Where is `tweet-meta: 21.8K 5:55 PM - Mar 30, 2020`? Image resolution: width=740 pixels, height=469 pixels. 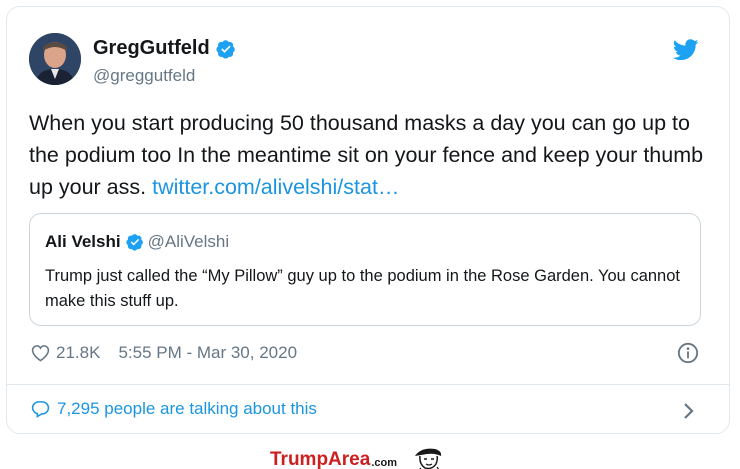
tweet-meta: 21.8K 5:55 PM - Mar 30, 2020 is located at coordinates (164, 353).